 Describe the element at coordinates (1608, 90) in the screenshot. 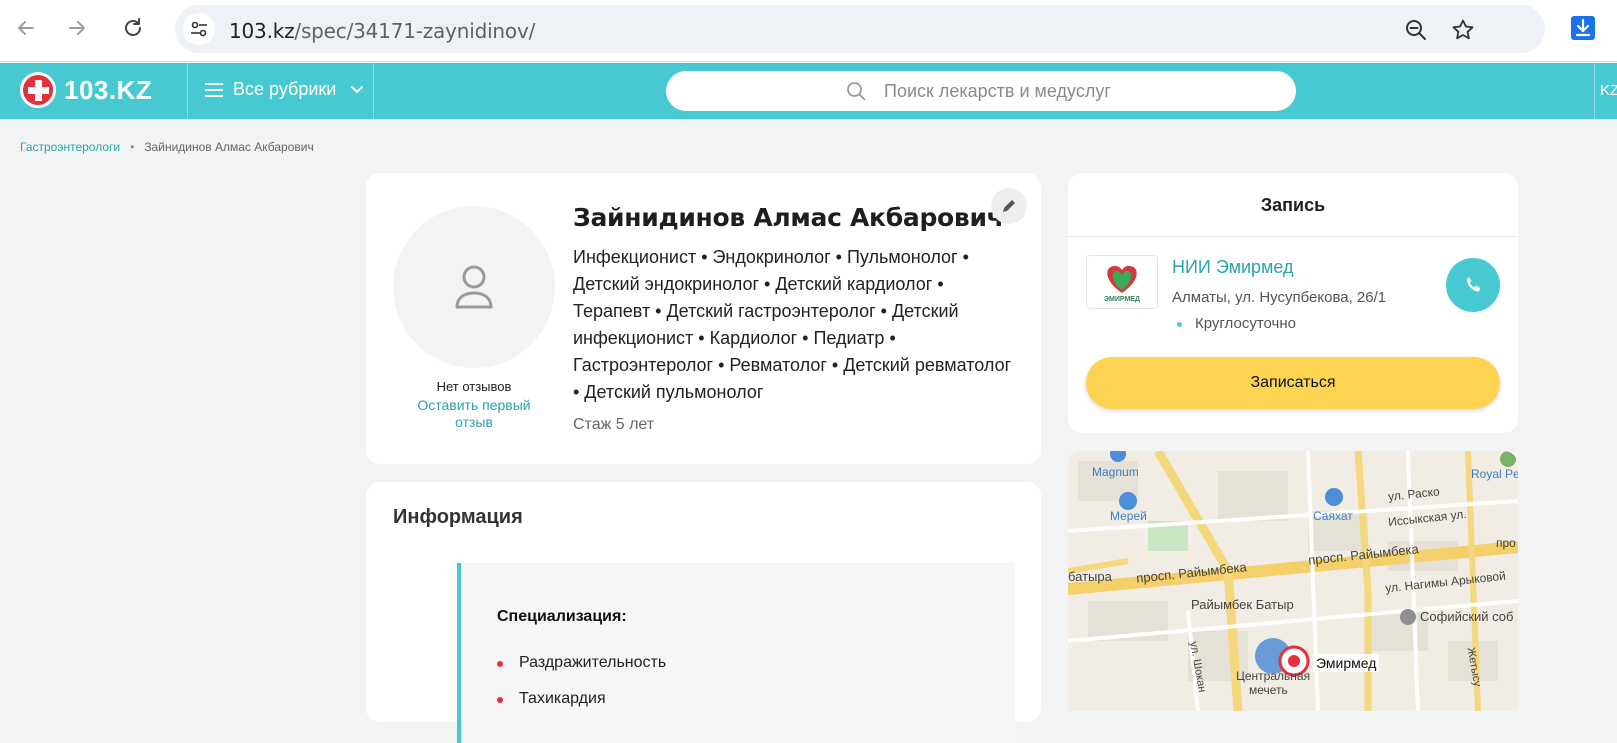

I see `language-switch: KZ` at that location.